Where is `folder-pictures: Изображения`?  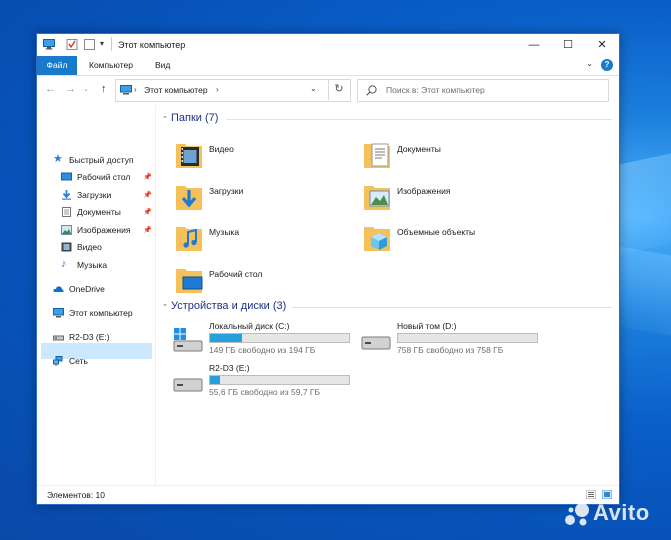
folder-pictures: Изображения is located at coordinates (453, 197).